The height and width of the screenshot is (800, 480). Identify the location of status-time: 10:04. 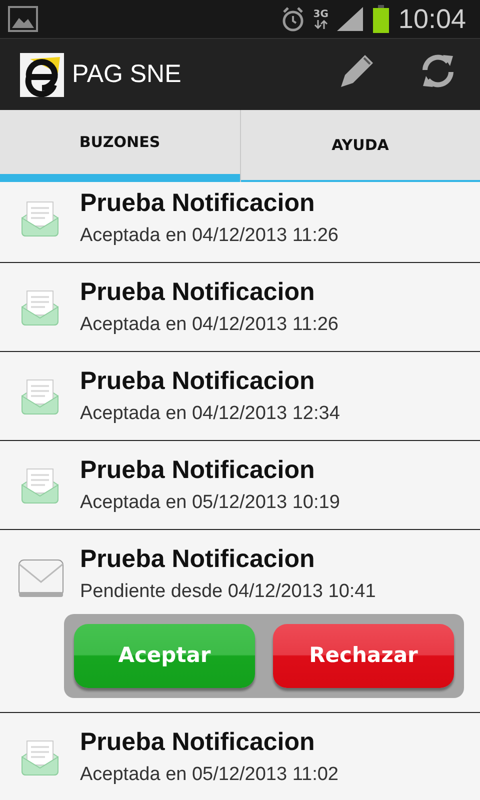
(432, 19).